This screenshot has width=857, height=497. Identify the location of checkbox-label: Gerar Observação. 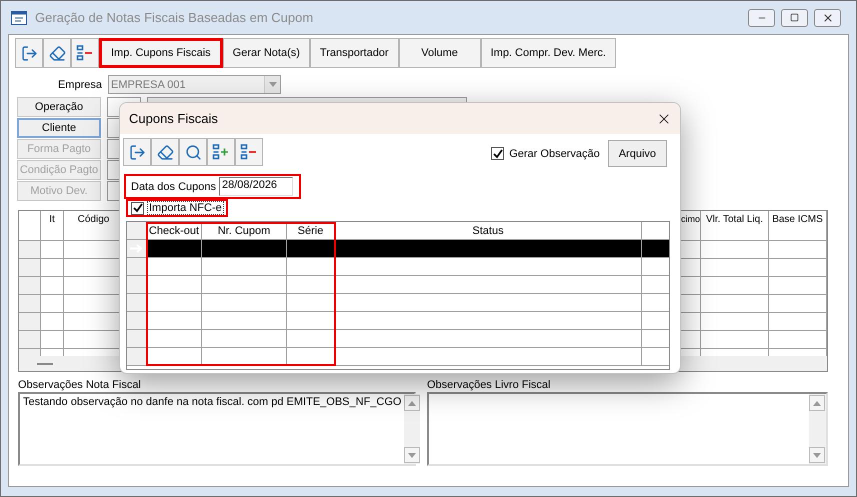
(554, 154).